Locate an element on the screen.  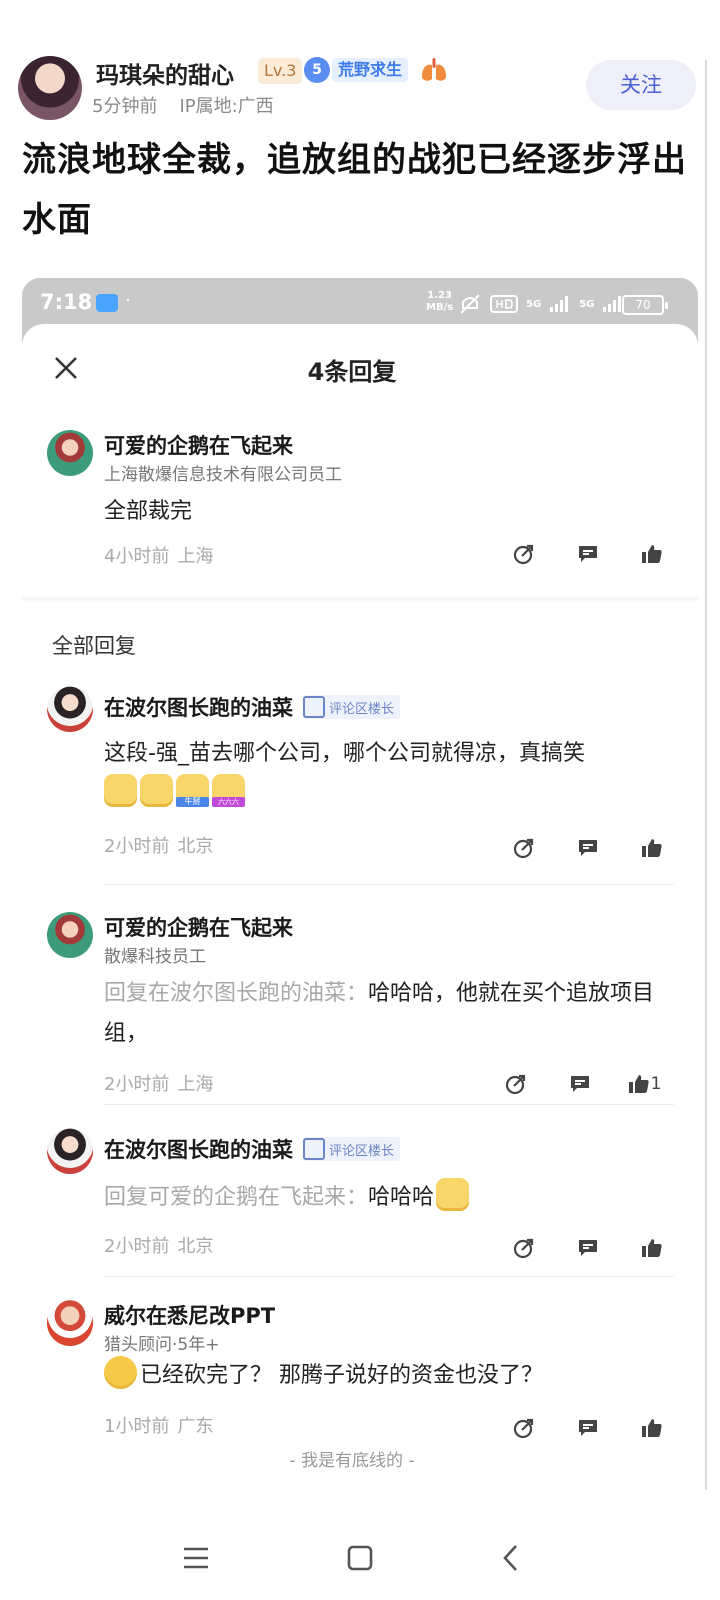
status-time: 7:18 is located at coordinates (66, 302).